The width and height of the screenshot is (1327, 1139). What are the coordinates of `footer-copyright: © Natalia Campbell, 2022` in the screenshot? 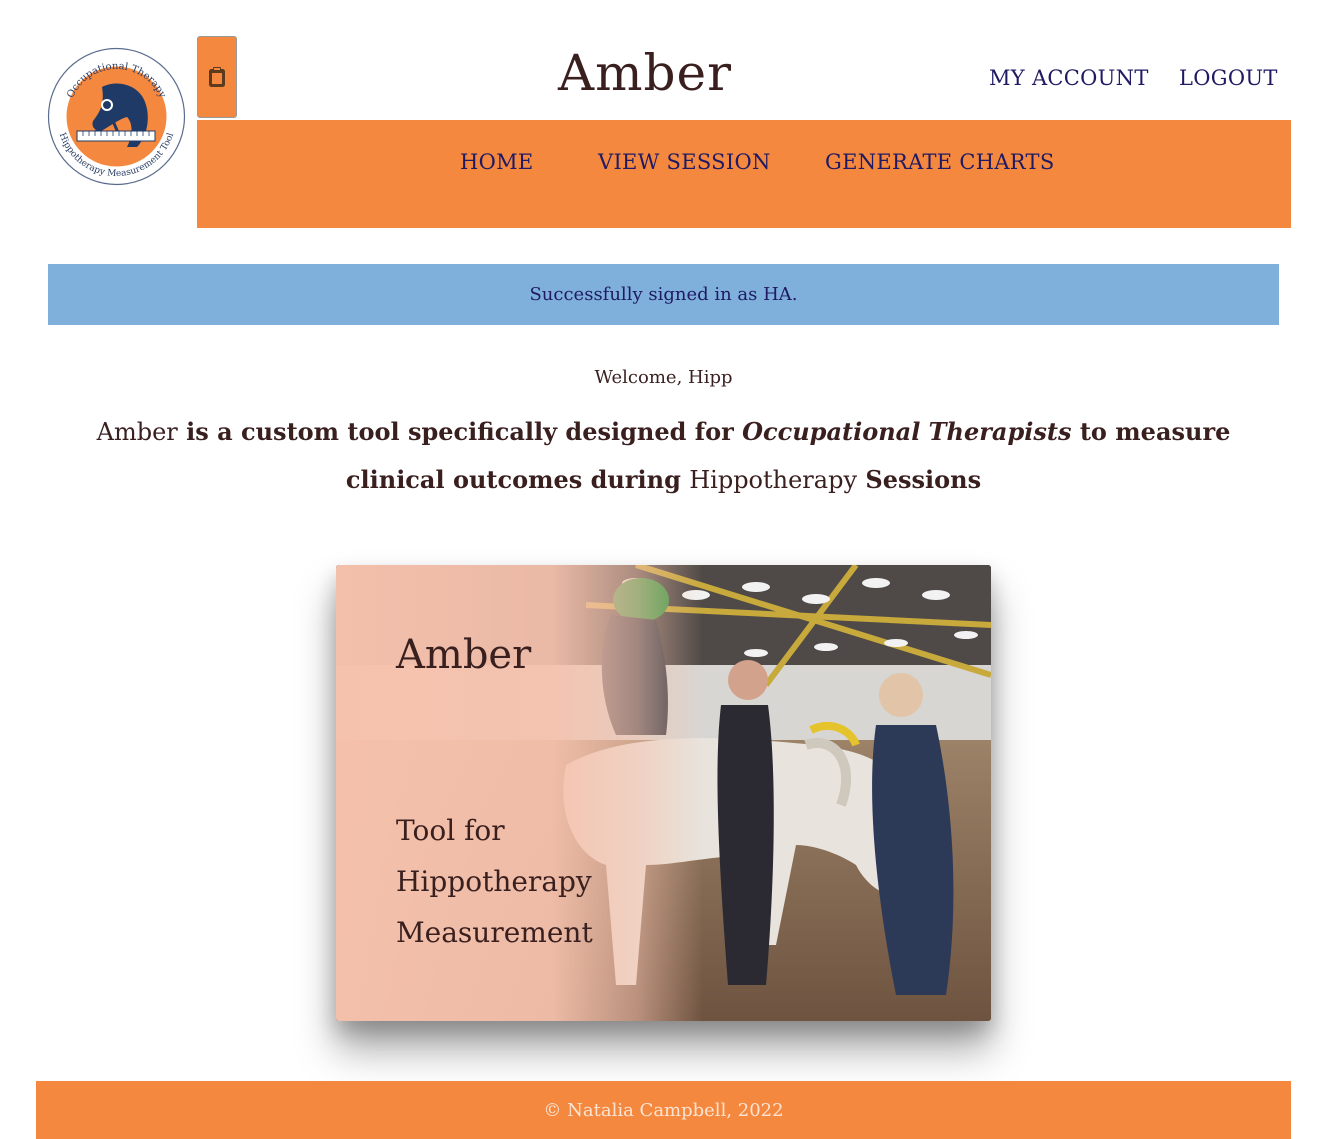 It's located at (663, 1110).